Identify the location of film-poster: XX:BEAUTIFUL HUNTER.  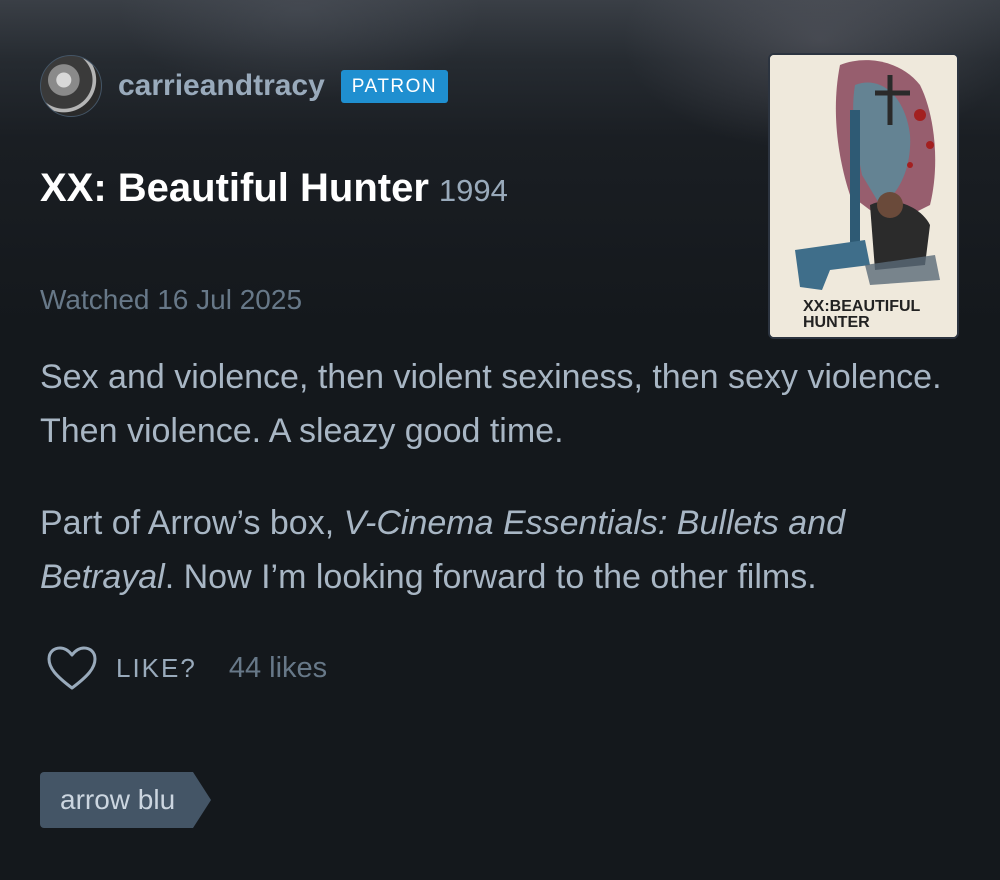
(863, 196).